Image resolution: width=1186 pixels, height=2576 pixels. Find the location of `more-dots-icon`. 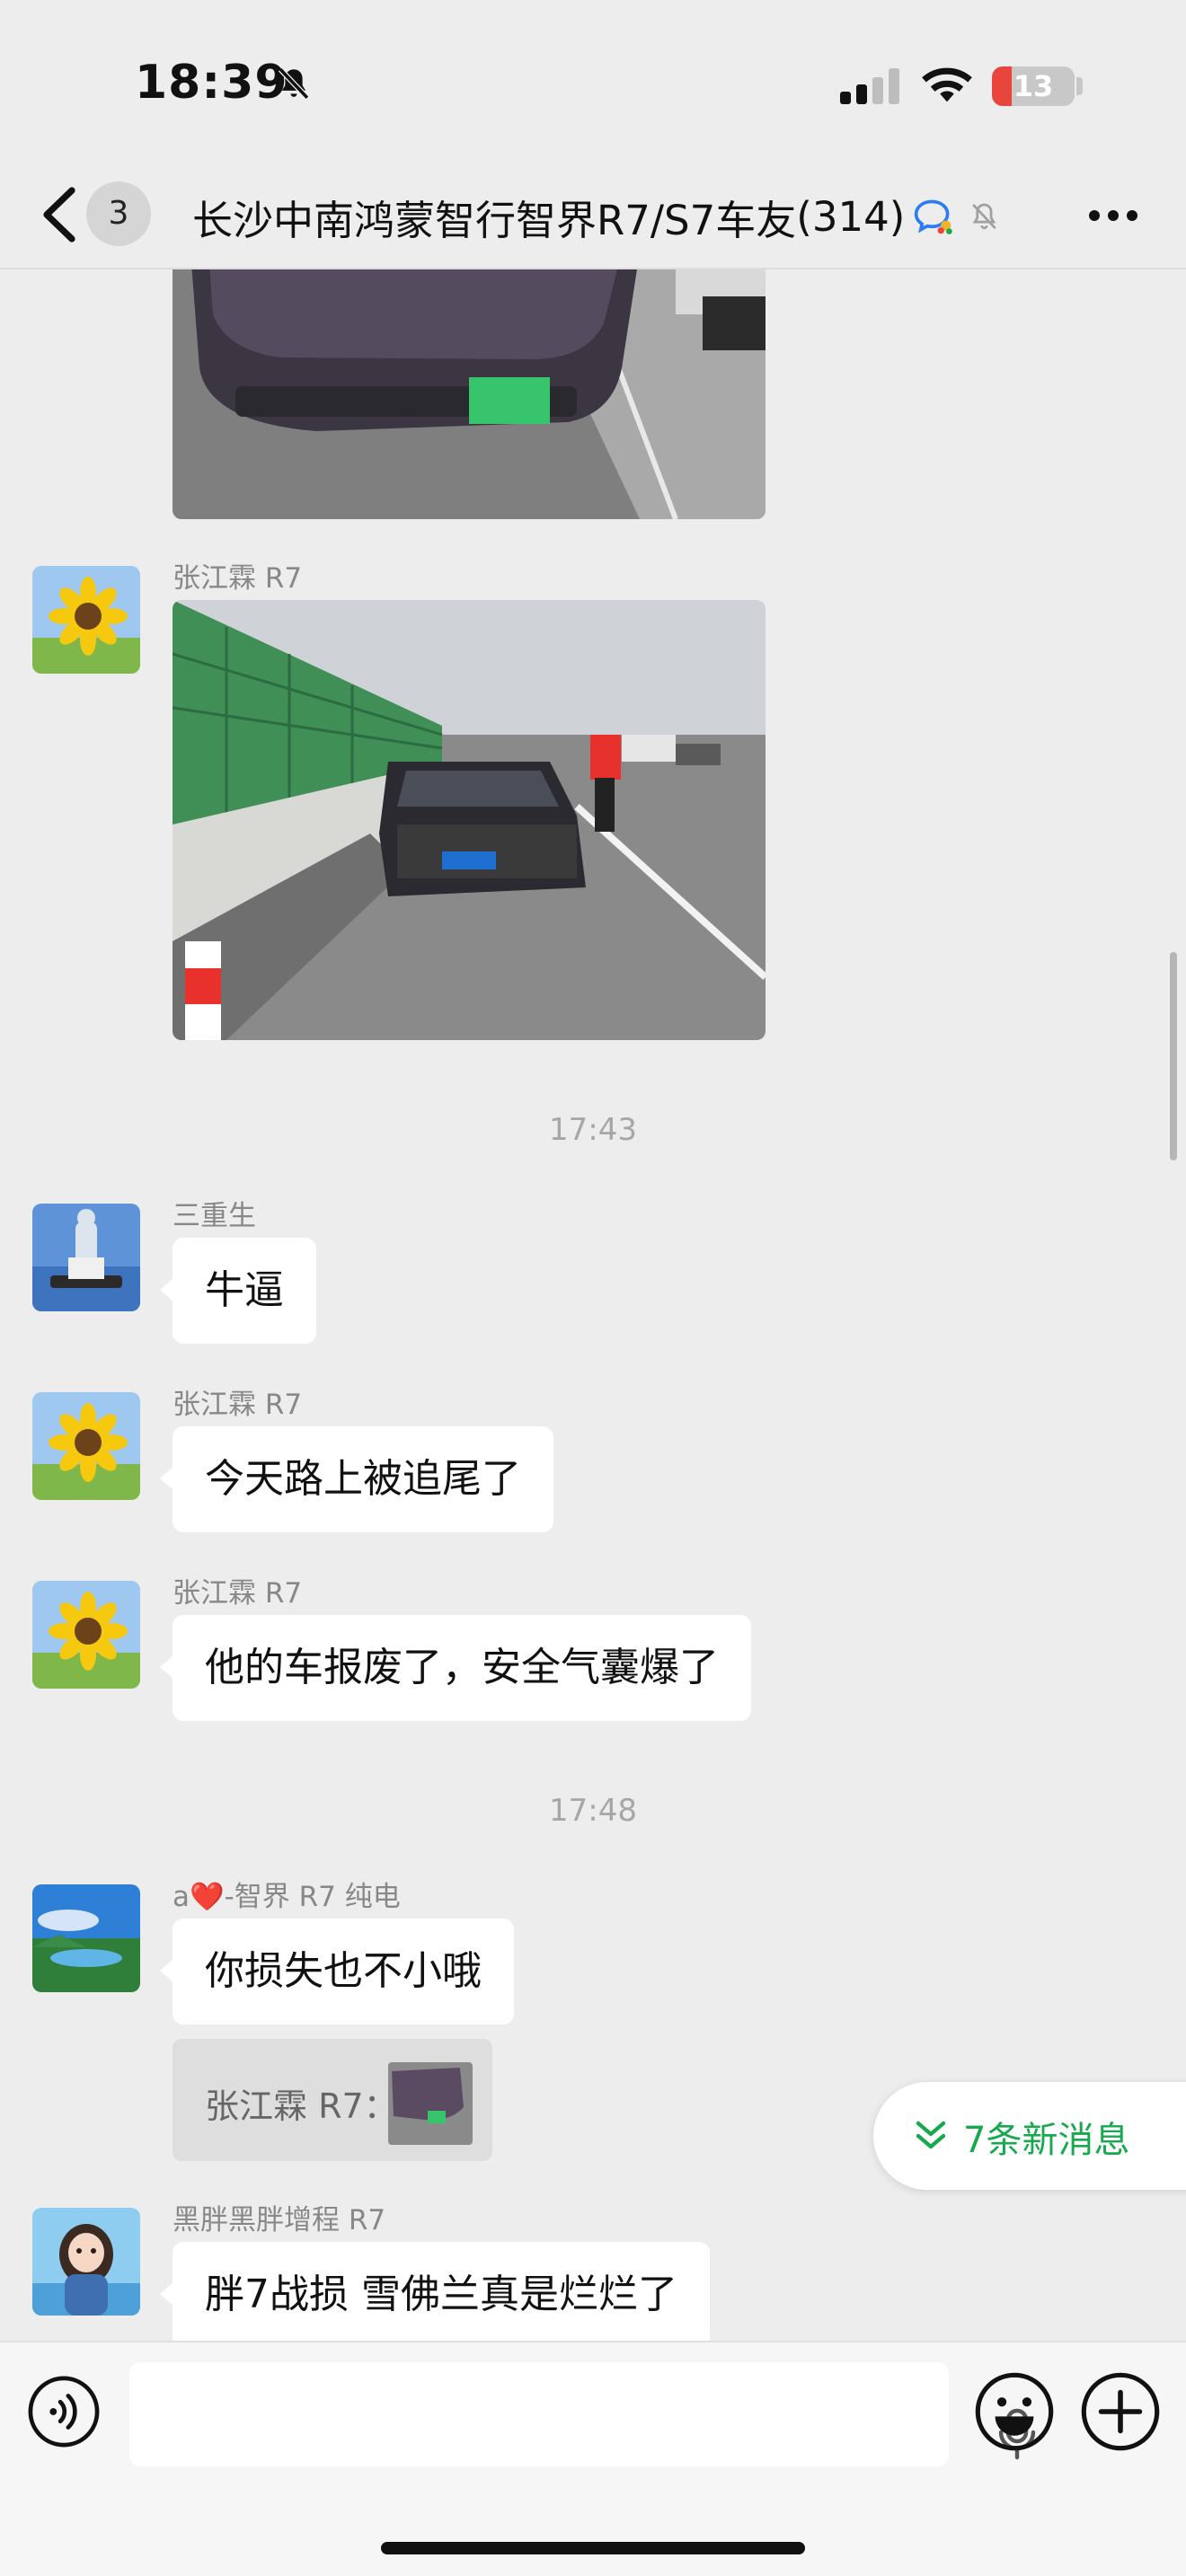

more-dots-icon is located at coordinates (1113, 216).